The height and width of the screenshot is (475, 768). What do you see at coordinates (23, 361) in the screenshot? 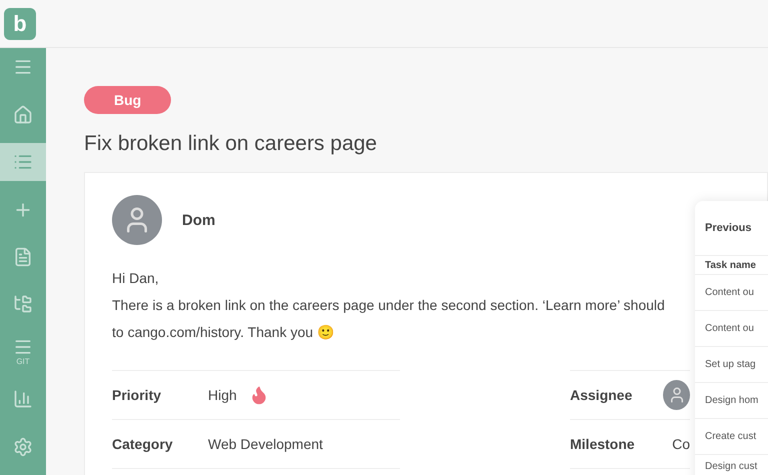
I see `git-label: GIT` at bounding box center [23, 361].